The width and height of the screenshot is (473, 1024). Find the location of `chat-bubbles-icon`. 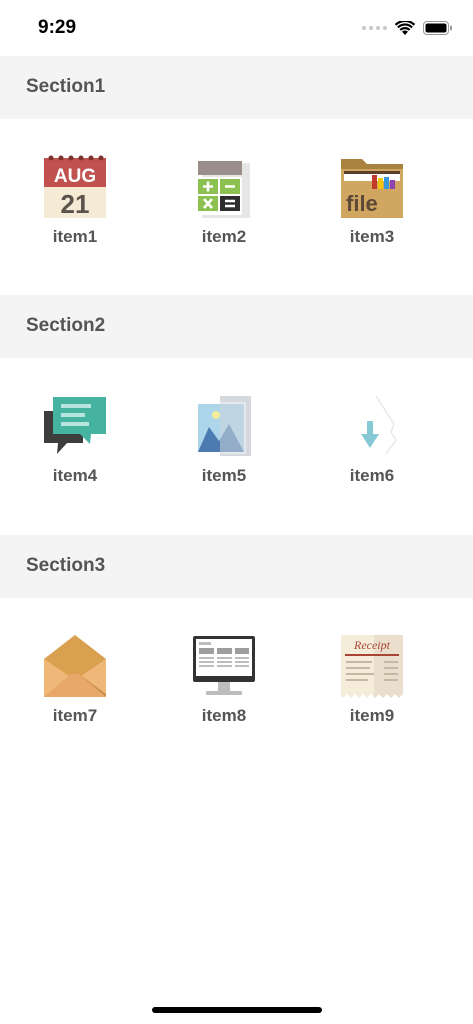

chat-bubbles-icon is located at coordinates (75, 426).